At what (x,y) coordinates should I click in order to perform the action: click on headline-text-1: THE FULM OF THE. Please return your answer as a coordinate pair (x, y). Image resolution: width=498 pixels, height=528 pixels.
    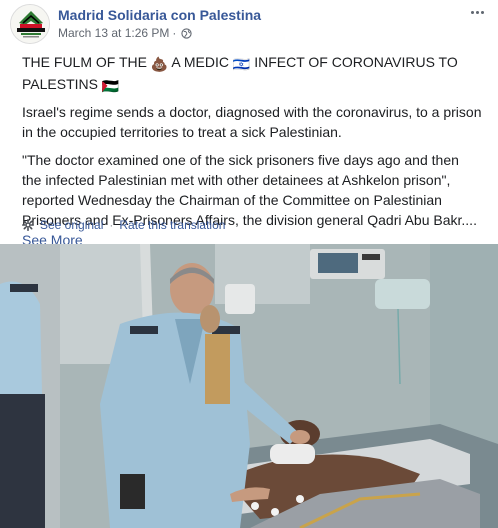
    Looking at the image, I should click on (86, 62).